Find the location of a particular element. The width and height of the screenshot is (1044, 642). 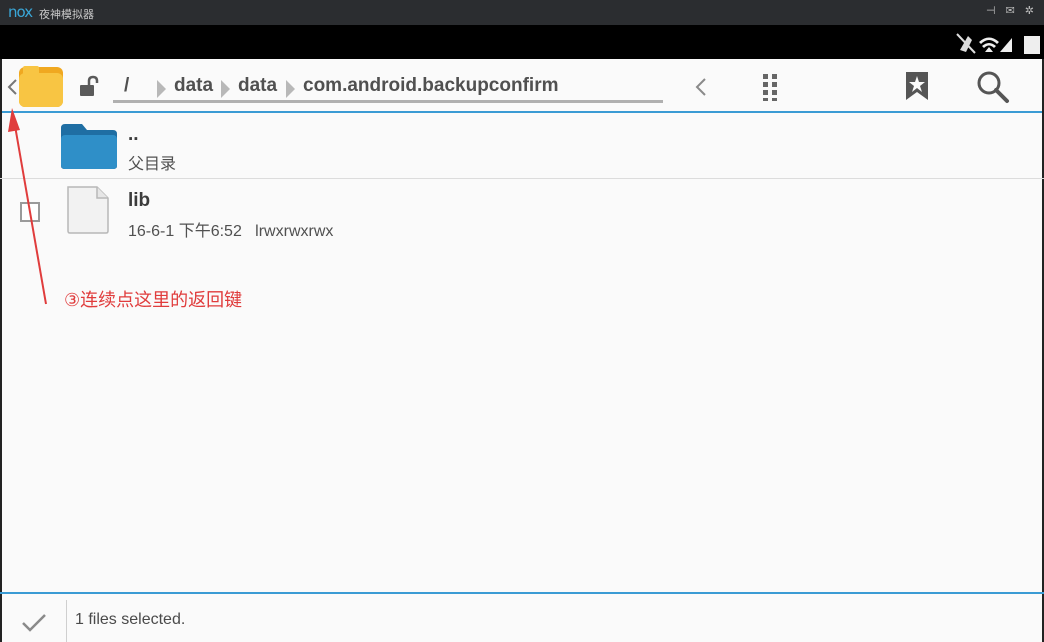

wifi-icon is located at coordinates (989, 44).